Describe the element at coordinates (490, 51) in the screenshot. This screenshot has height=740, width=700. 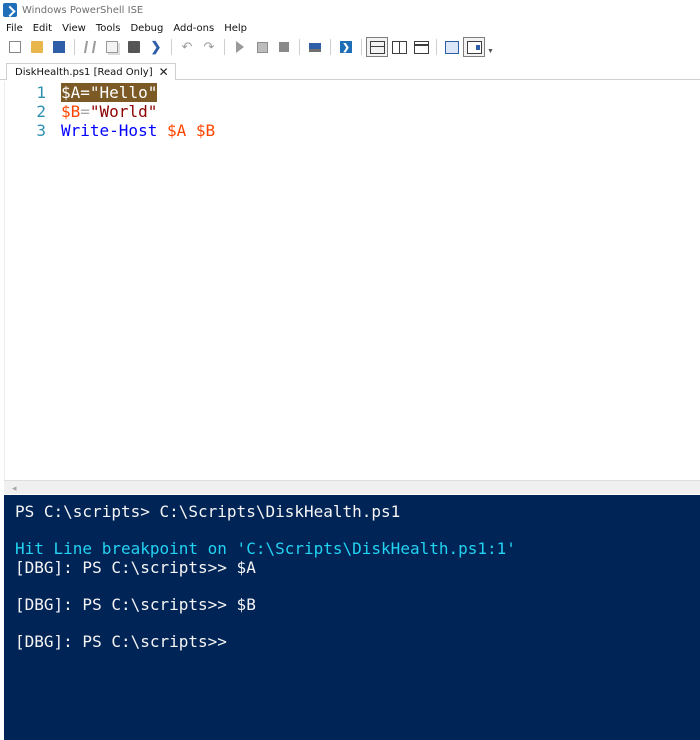
I see `toolbar-overflow-icon: ▼` at that location.